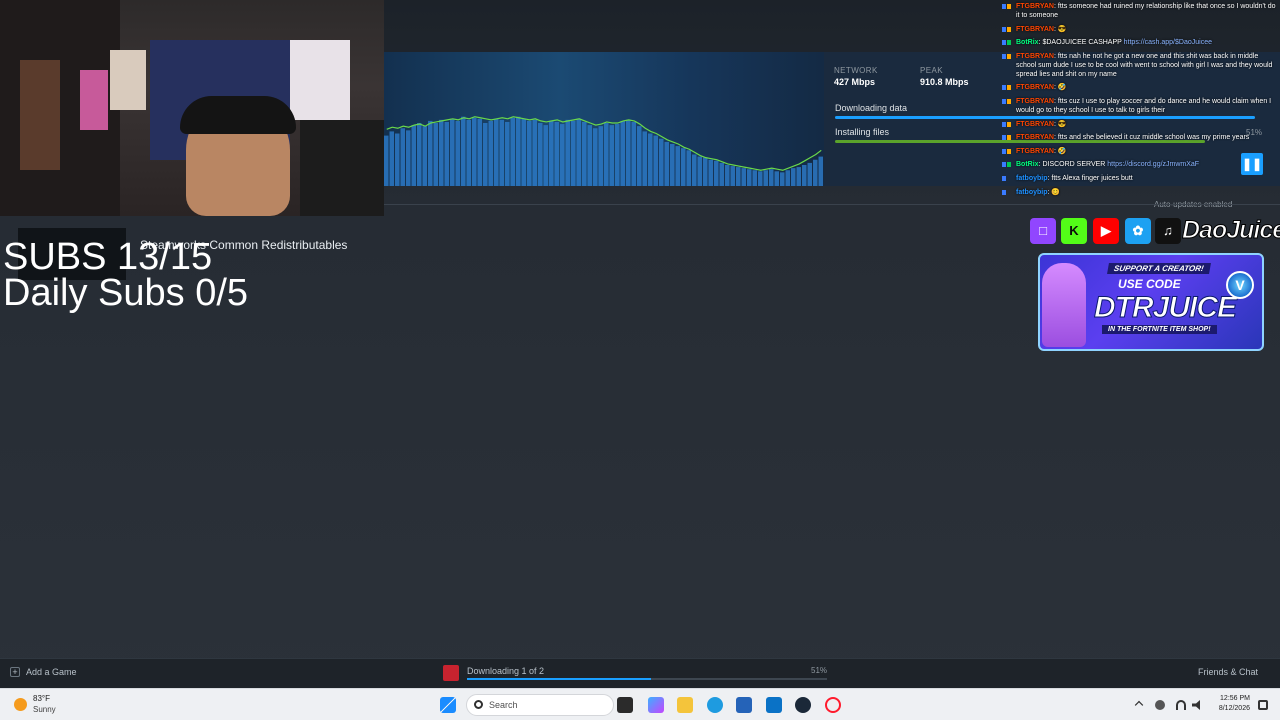 Image resolution: width=1280 pixels, height=720 pixels. I want to click on steam-icon, so click(803, 705).